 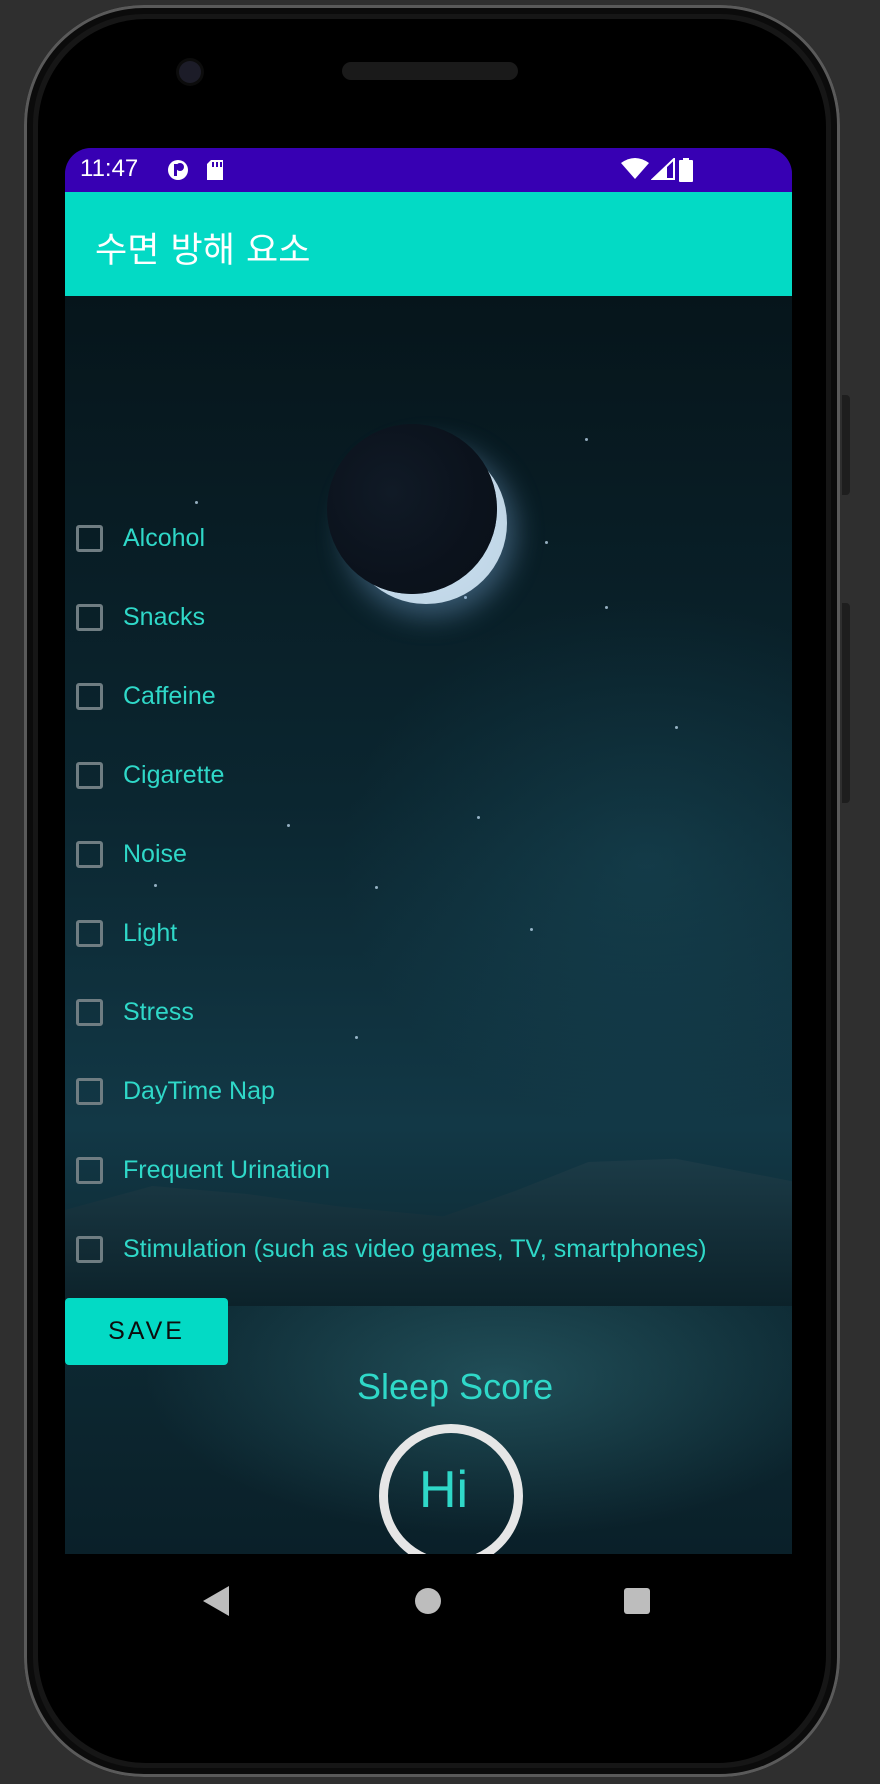 What do you see at coordinates (430, 71) in the screenshot?
I see `earpiece-speaker` at bounding box center [430, 71].